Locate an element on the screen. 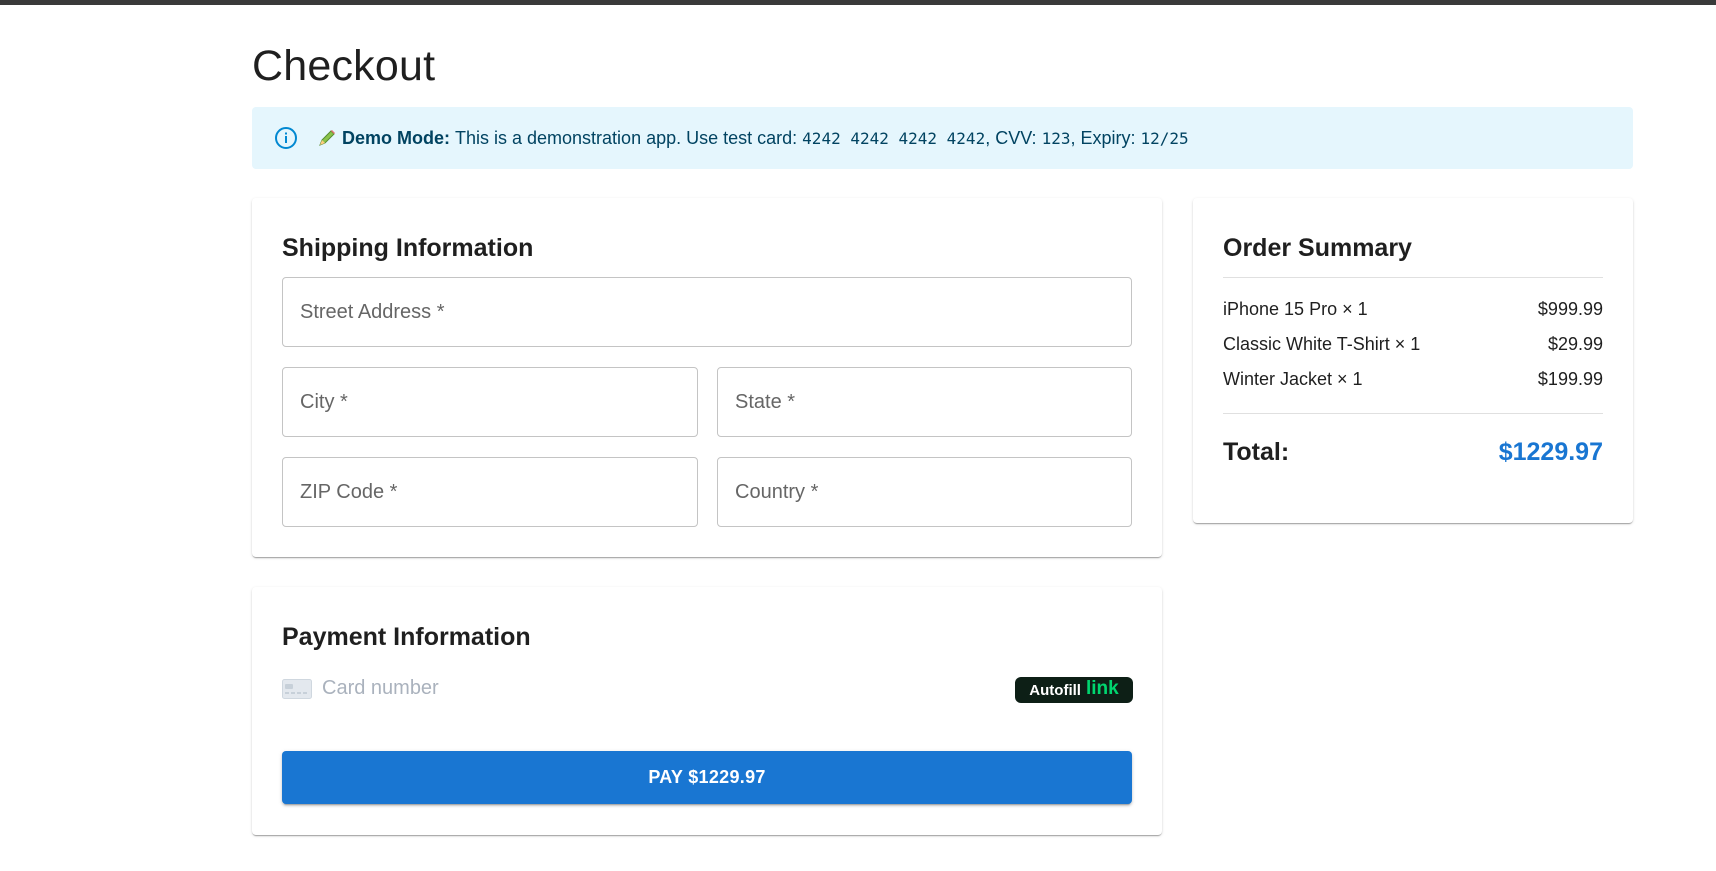 The image size is (1716, 871). summary-item-name: iPhone 15 Pro × 1 is located at coordinates (1295, 309).